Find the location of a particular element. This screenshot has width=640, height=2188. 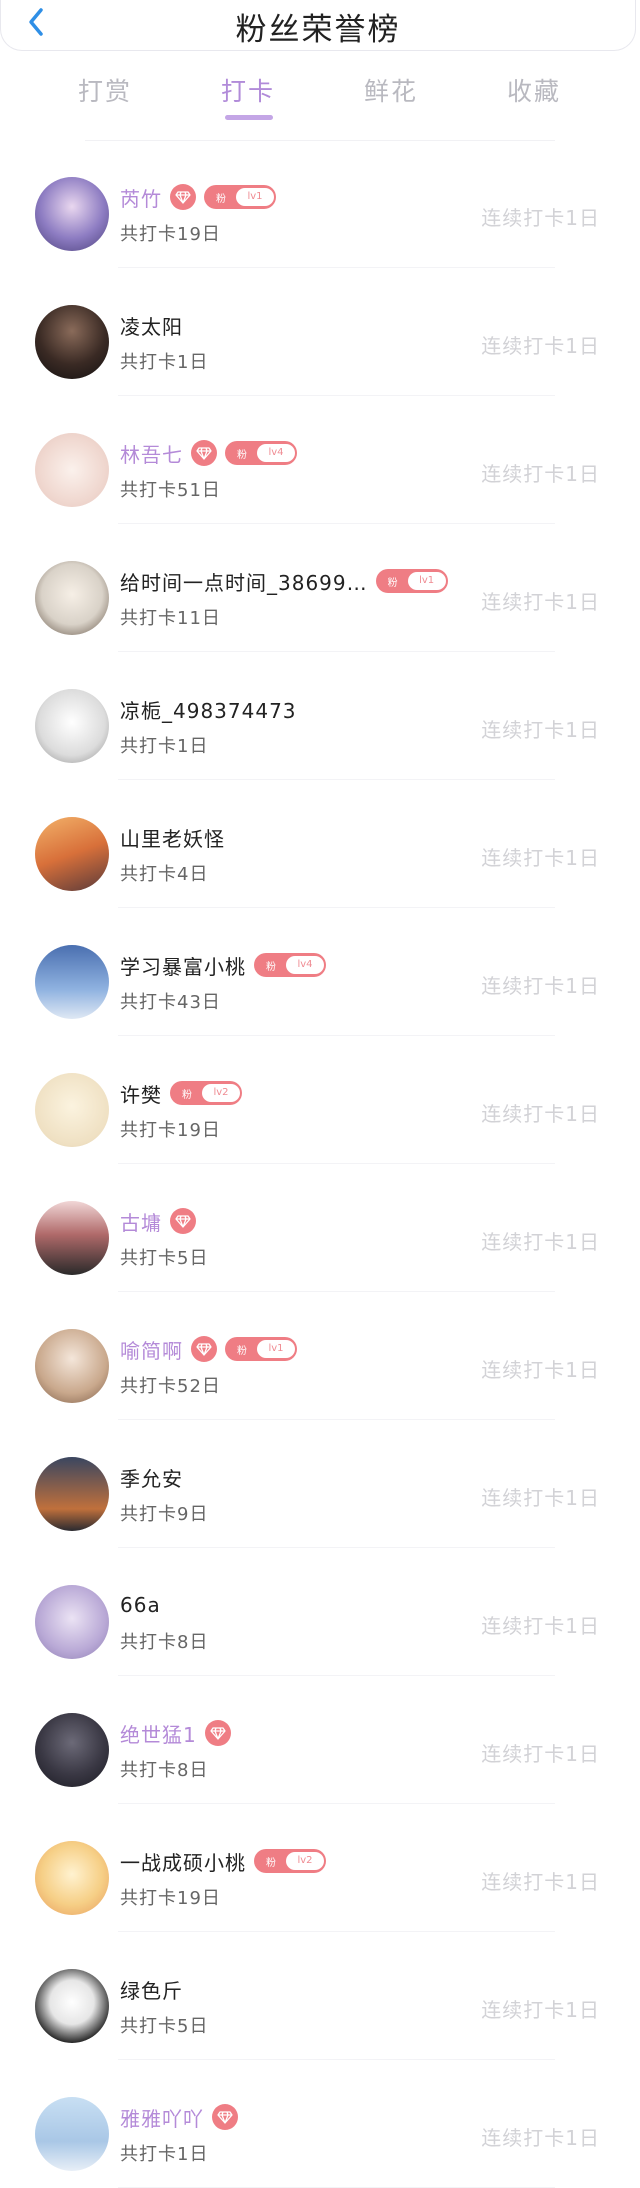

fan-name: 绝世猛1 is located at coordinates (158, 1734).